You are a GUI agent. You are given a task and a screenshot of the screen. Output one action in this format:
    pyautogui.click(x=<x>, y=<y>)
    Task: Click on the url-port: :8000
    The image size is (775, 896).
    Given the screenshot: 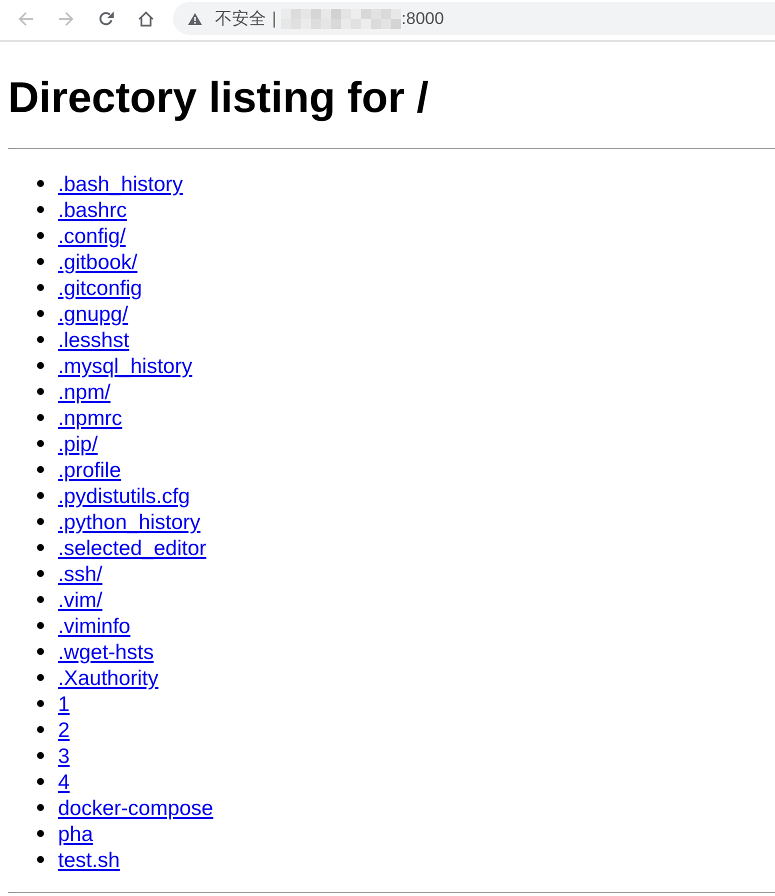 What is the action you would take?
    pyautogui.click(x=422, y=18)
    